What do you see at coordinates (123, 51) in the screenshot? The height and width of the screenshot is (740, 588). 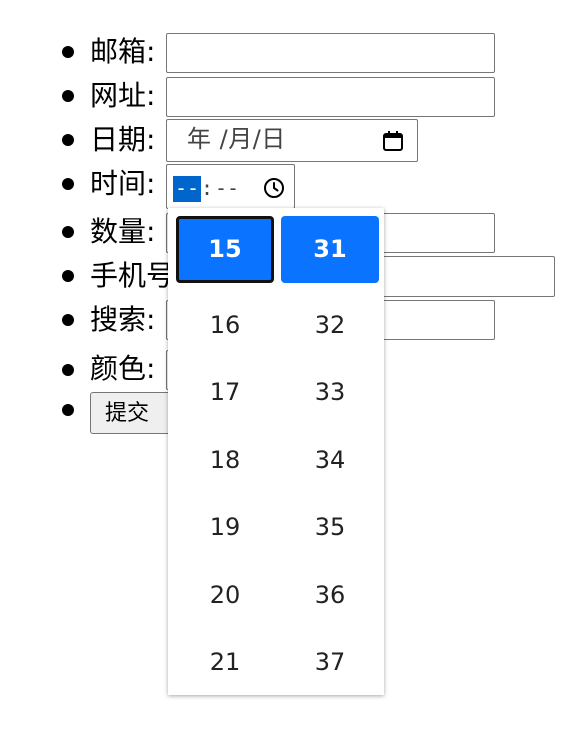 I see `email-label: 邮箱:` at bounding box center [123, 51].